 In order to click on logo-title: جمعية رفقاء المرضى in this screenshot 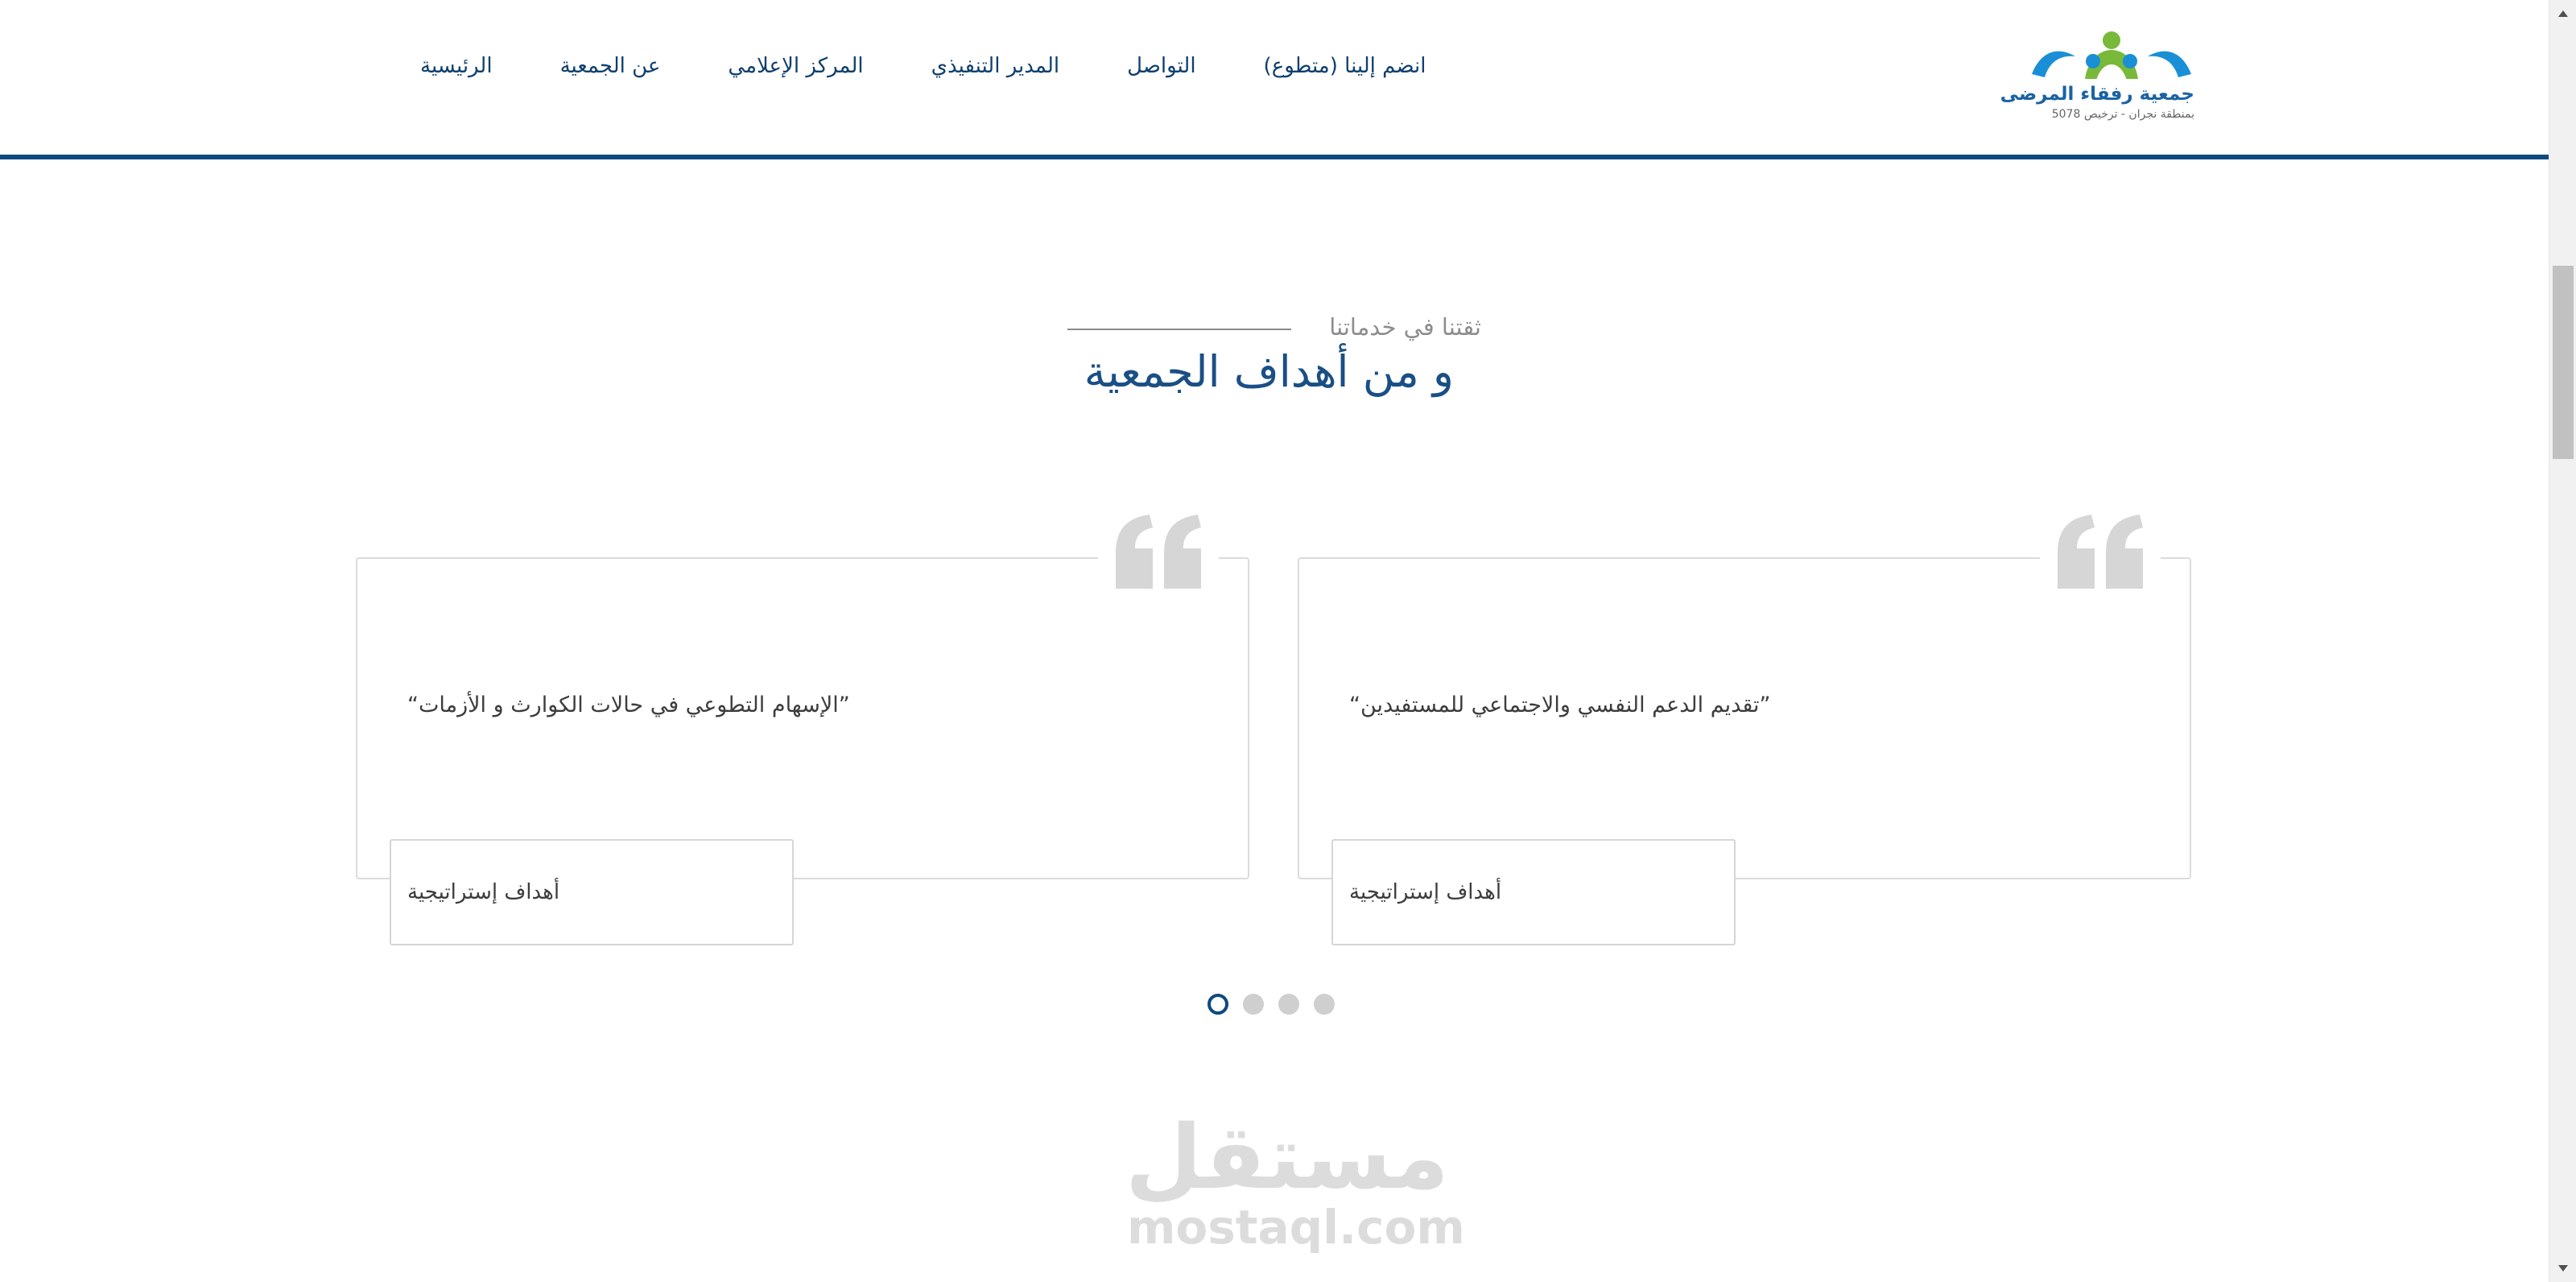, I will do `click(2097, 94)`.